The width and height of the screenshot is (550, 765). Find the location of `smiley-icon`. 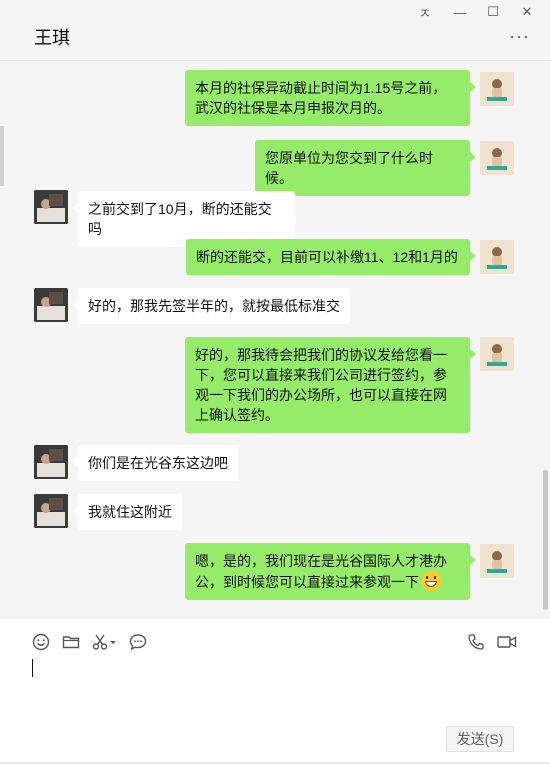

smiley-icon is located at coordinates (41, 642).